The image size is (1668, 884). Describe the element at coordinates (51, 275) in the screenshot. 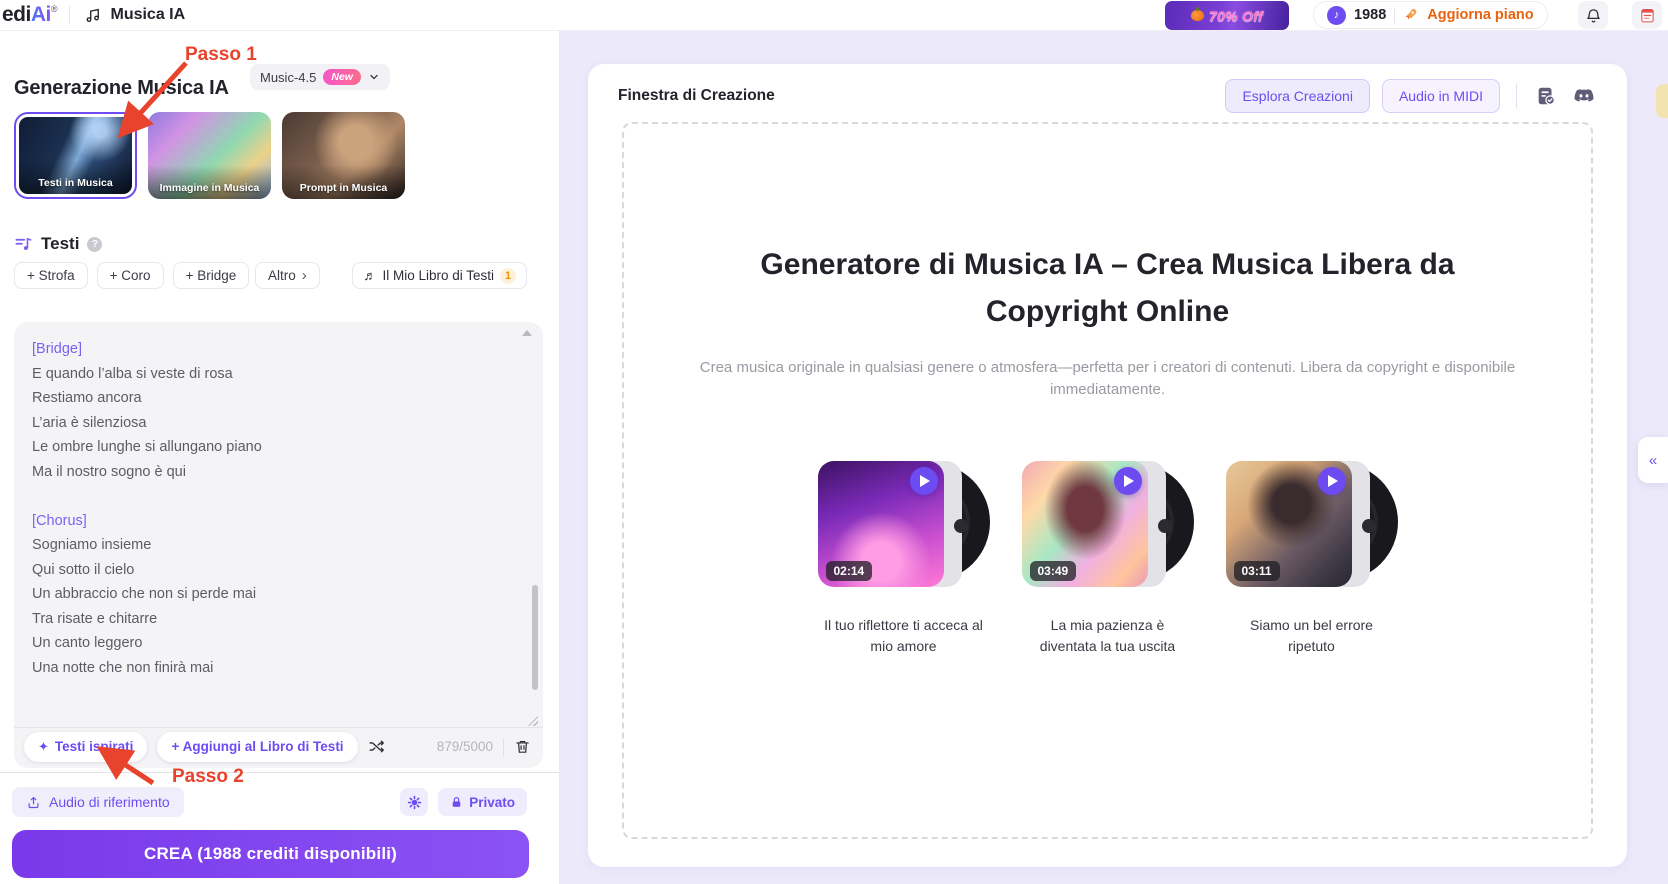

I see `add-section-chip-1: + Strofa` at that location.